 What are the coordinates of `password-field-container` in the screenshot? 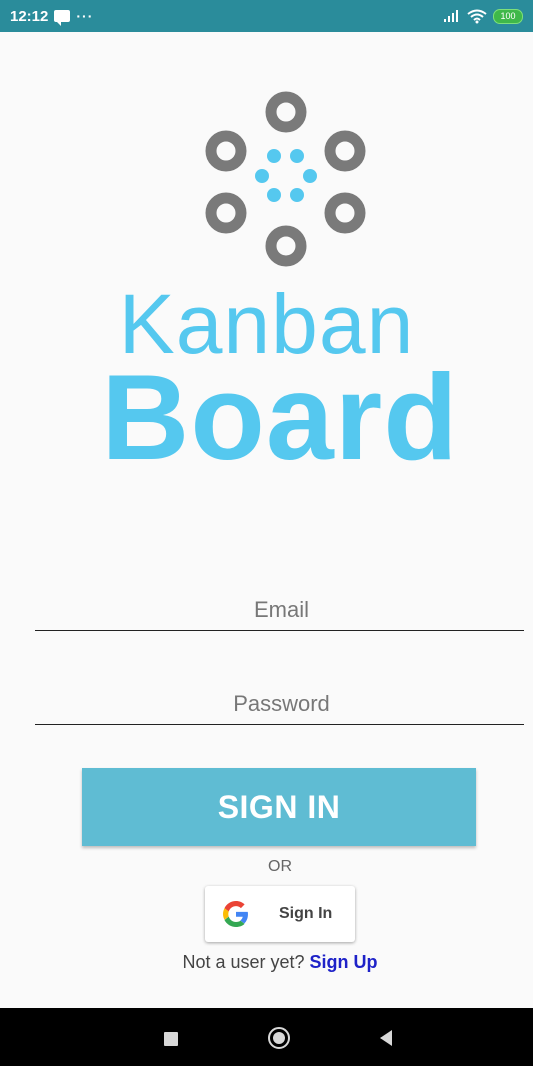 It's located at (281, 703).